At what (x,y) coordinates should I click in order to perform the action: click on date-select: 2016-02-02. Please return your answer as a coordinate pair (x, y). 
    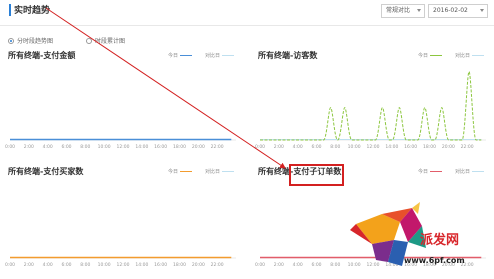
    Looking at the image, I should click on (458, 11).